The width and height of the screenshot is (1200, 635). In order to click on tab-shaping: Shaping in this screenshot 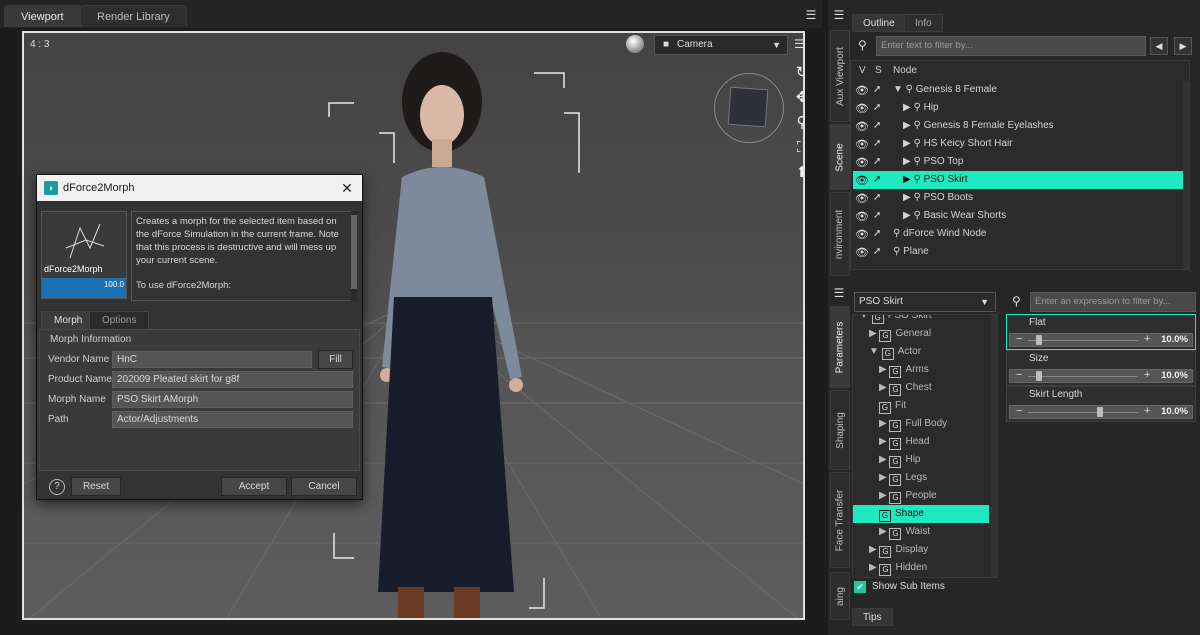, I will do `click(840, 430)`.